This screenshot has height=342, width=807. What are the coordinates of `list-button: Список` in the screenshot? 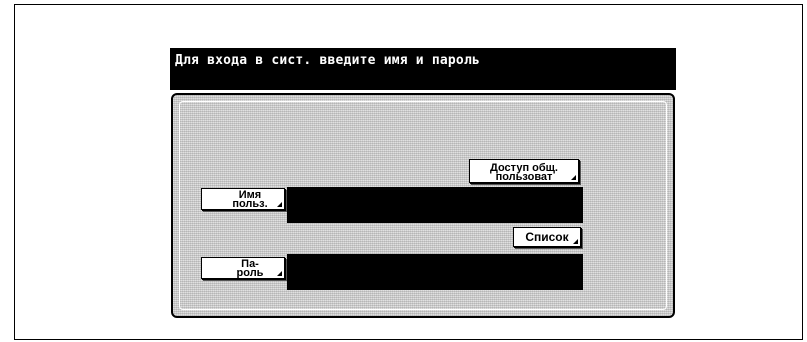 It's located at (547, 237).